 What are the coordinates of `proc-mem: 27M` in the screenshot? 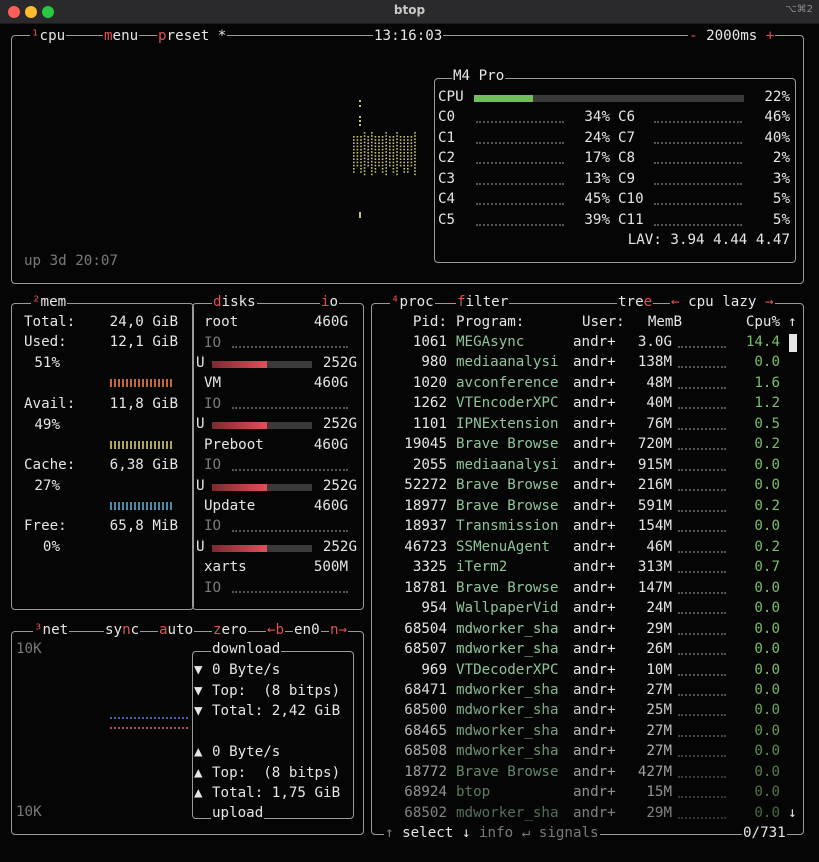 It's located at (659, 751).